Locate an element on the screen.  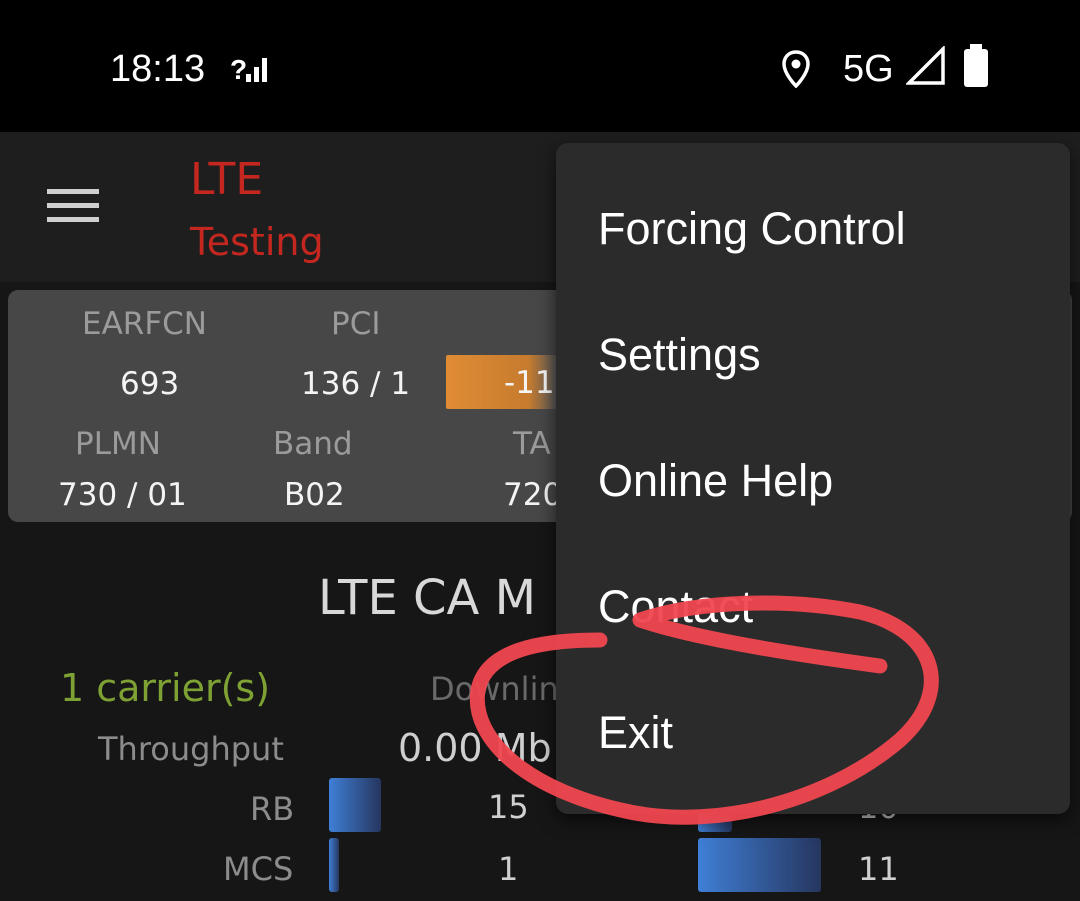
location-icon is located at coordinates (796, 69).